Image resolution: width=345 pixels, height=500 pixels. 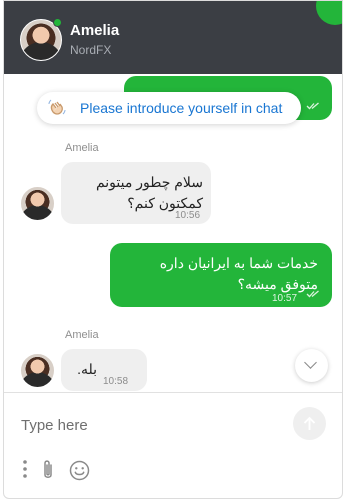 What do you see at coordinates (310, 362) in the screenshot?
I see `chevron-down-icon` at bounding box center [310, 362].